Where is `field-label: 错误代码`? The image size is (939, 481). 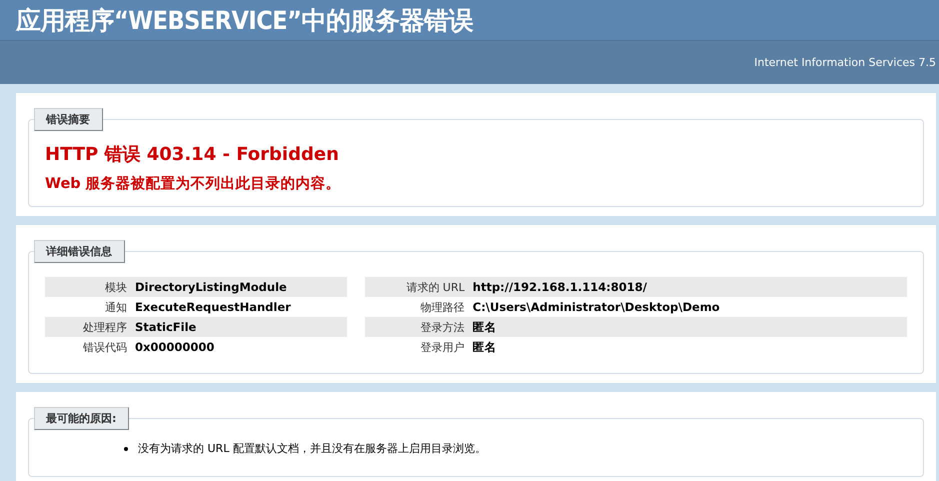
field-label: 错误代码 is located at coordinates (105, 347).